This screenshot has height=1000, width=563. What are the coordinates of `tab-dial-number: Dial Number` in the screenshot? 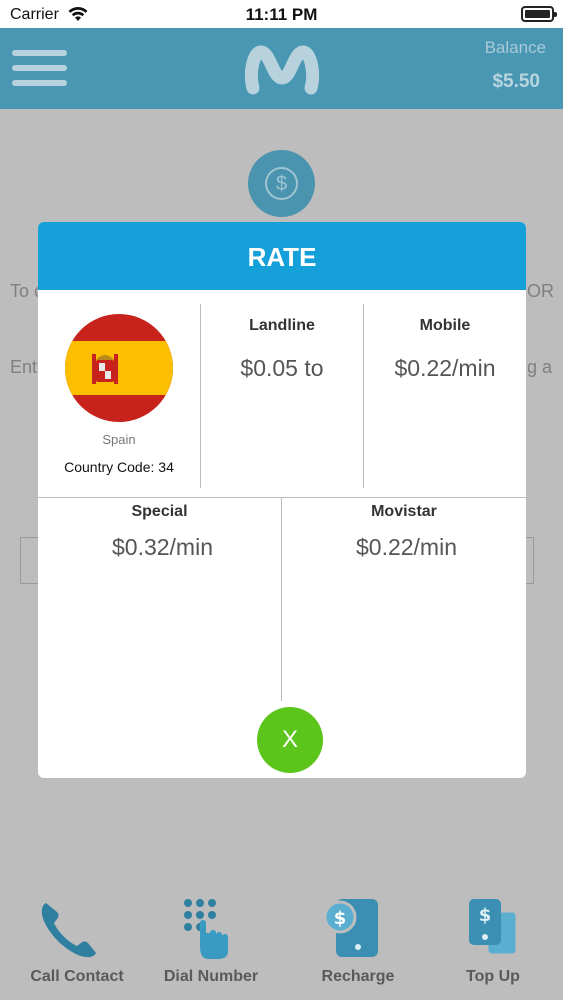 It's located at (211, 942).